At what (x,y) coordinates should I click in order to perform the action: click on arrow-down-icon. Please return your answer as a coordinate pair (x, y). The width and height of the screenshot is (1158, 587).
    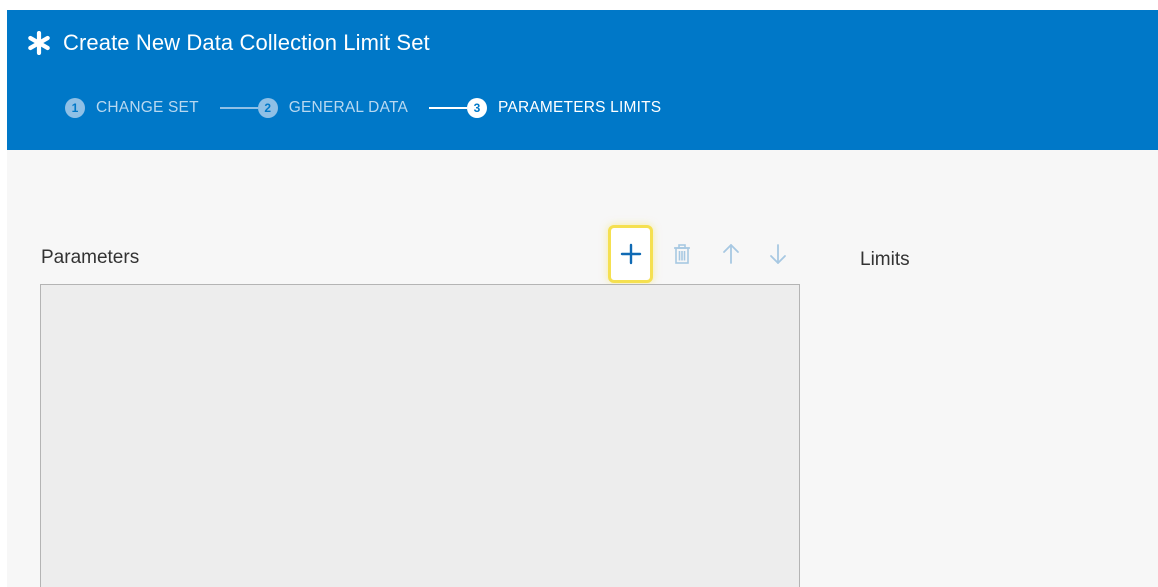
    Looking at the image, I should click on (778, 254).